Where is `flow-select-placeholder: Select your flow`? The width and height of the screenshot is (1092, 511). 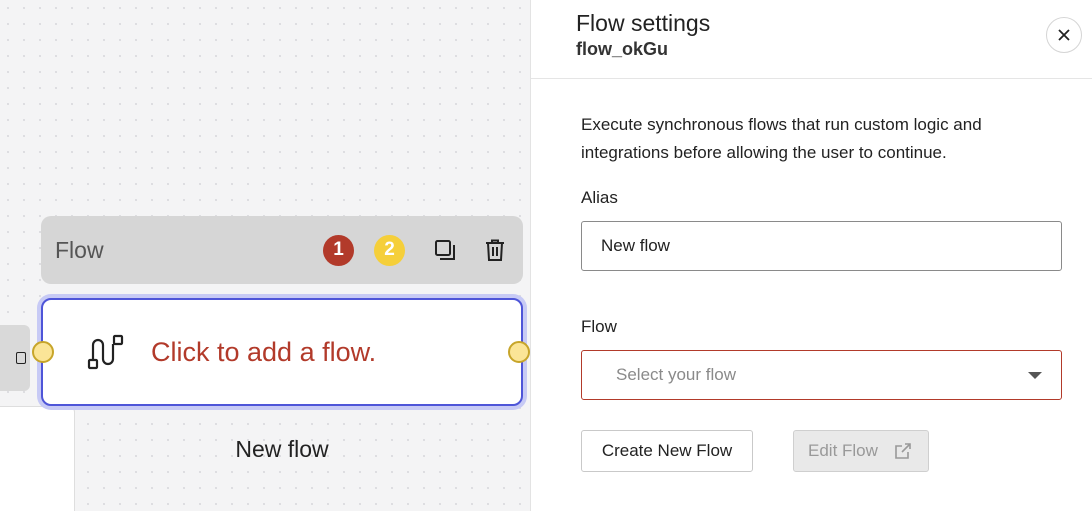
flow-select-placeholder: Select your flow is located at coordinates (676, 374).